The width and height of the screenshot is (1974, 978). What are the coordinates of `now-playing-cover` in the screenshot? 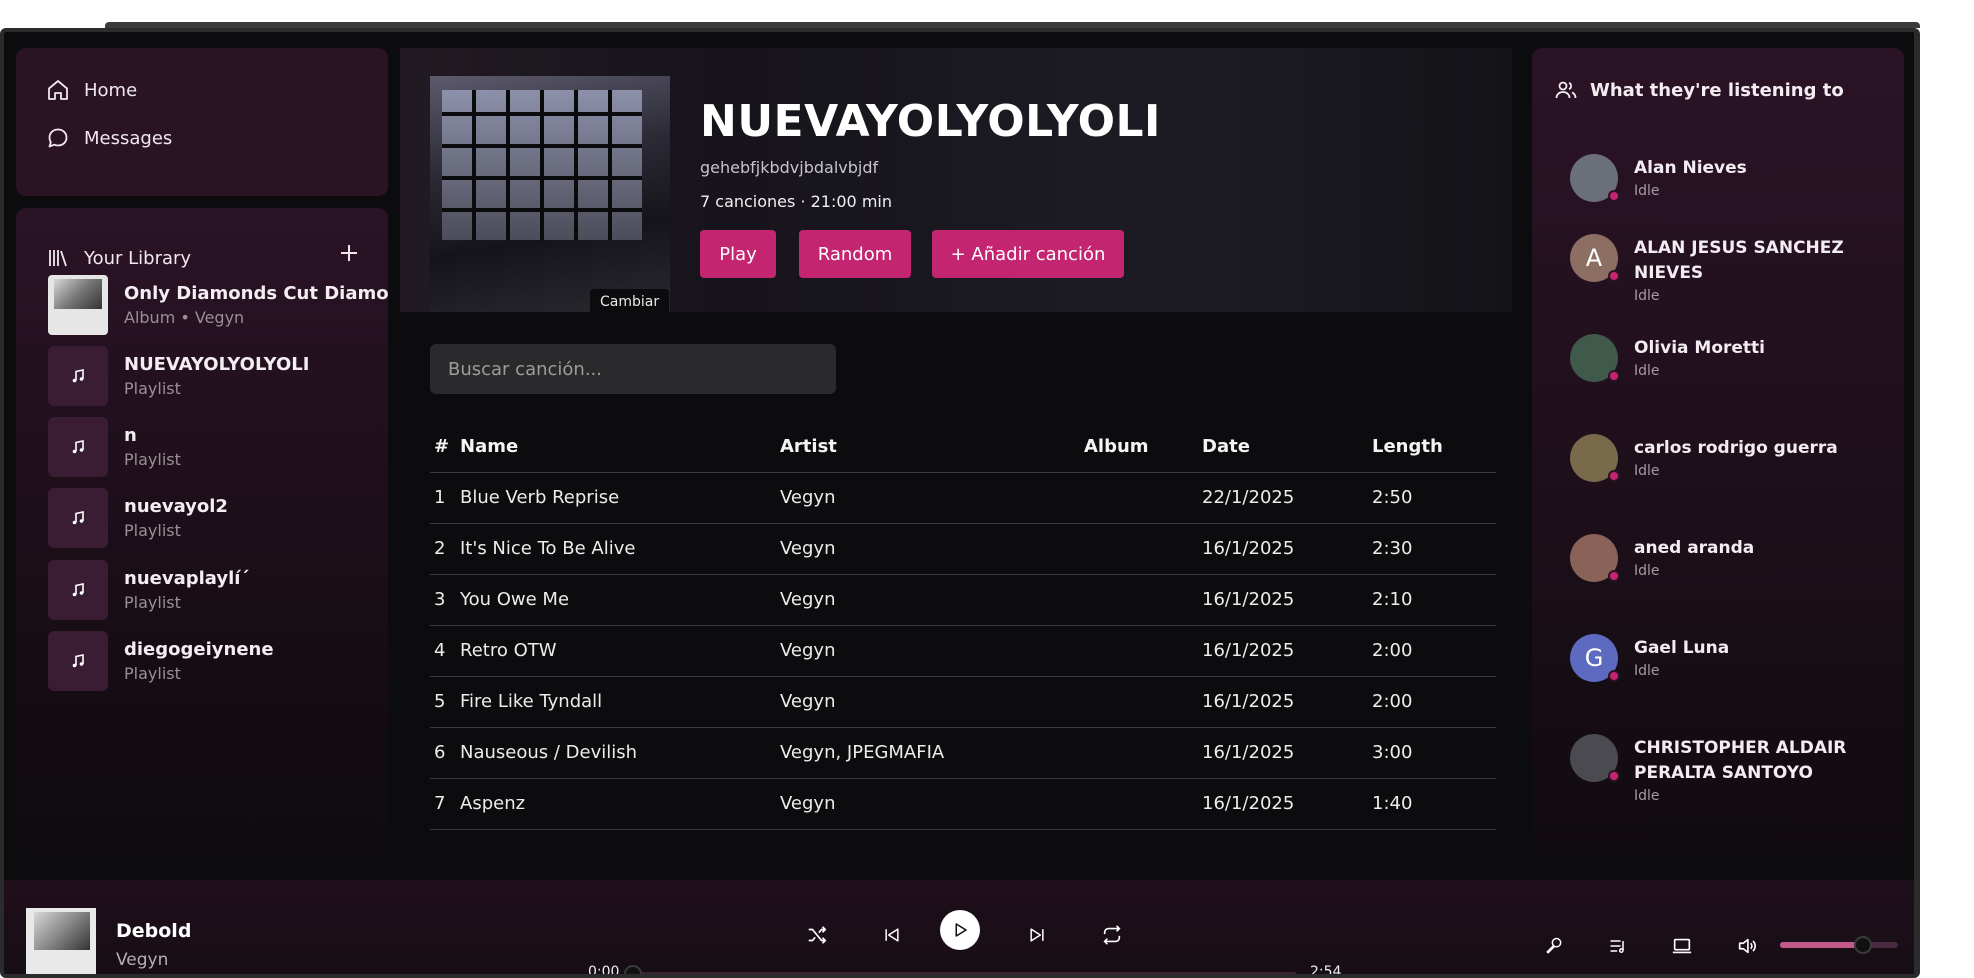 It's located at (61, 941).